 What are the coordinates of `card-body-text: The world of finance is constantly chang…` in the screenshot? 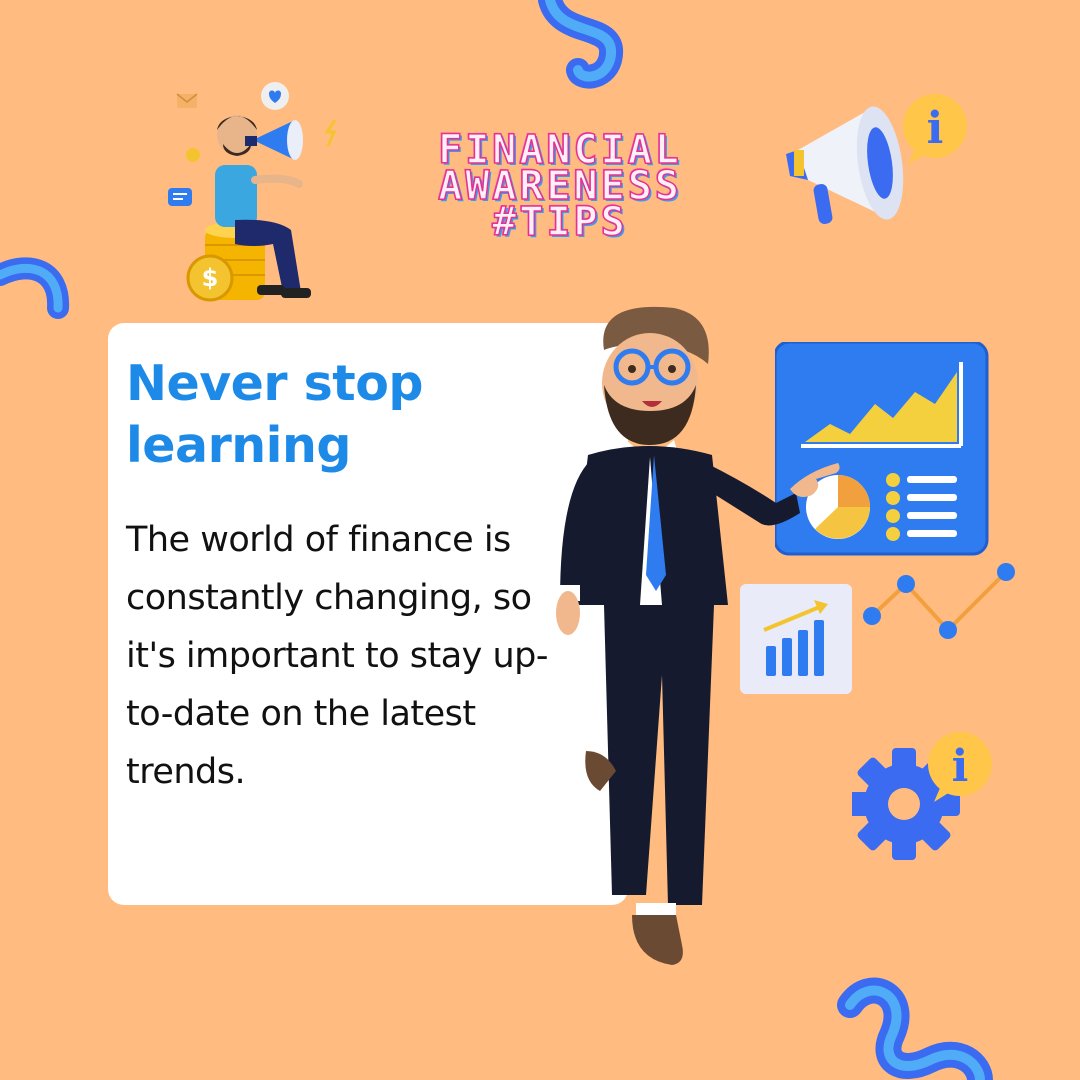 It's located at (337, 656).